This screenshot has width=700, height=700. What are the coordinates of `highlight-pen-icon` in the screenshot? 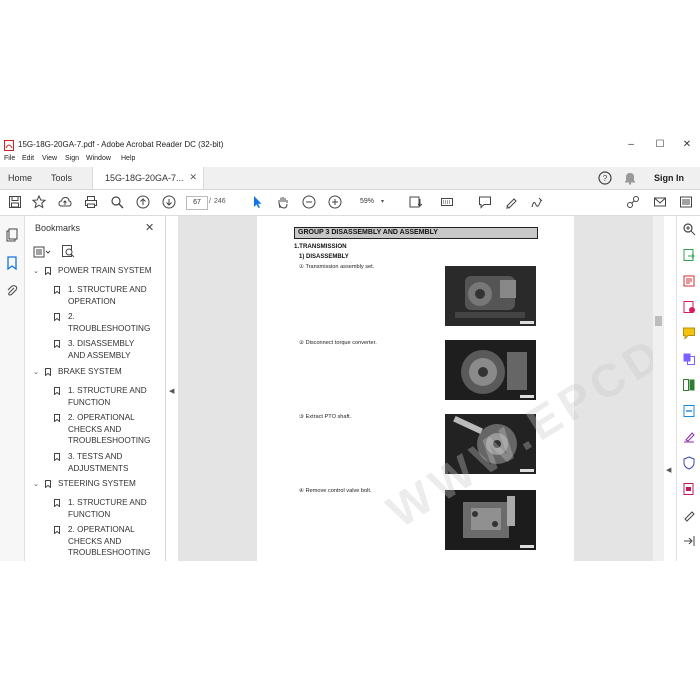 It's located at (511, 202).